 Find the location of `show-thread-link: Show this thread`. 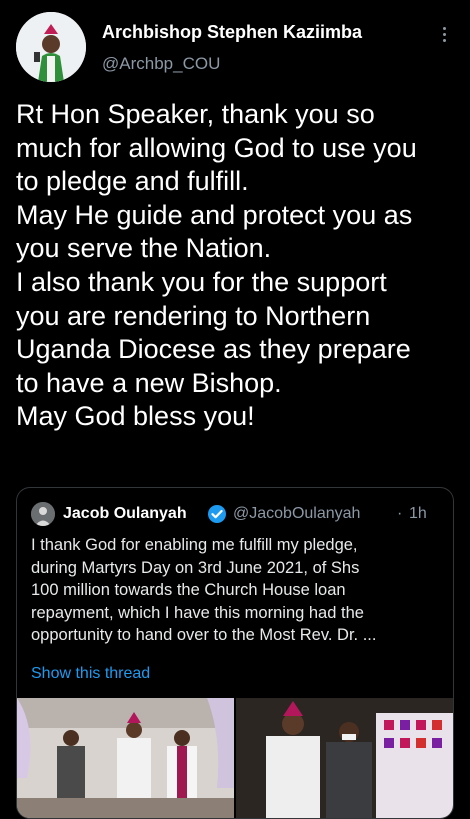

show-thread-link: Show this thread is located at coordinates (90, 674).